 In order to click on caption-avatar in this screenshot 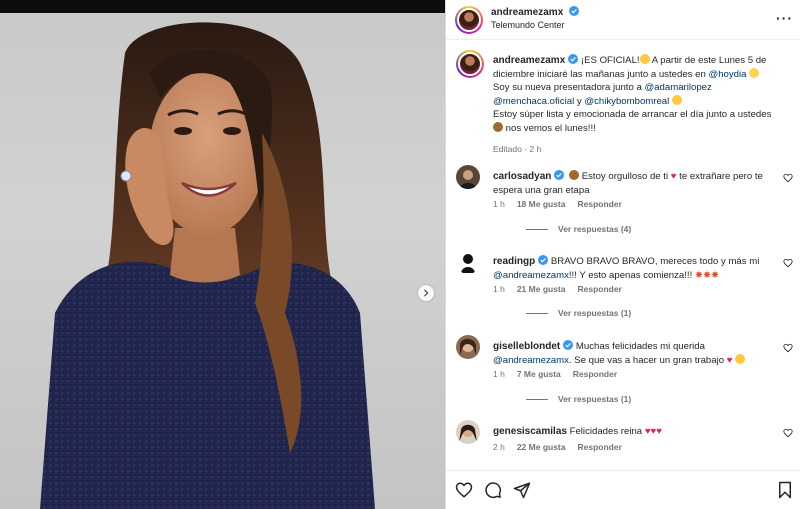, I will do `click(470, 64)`.